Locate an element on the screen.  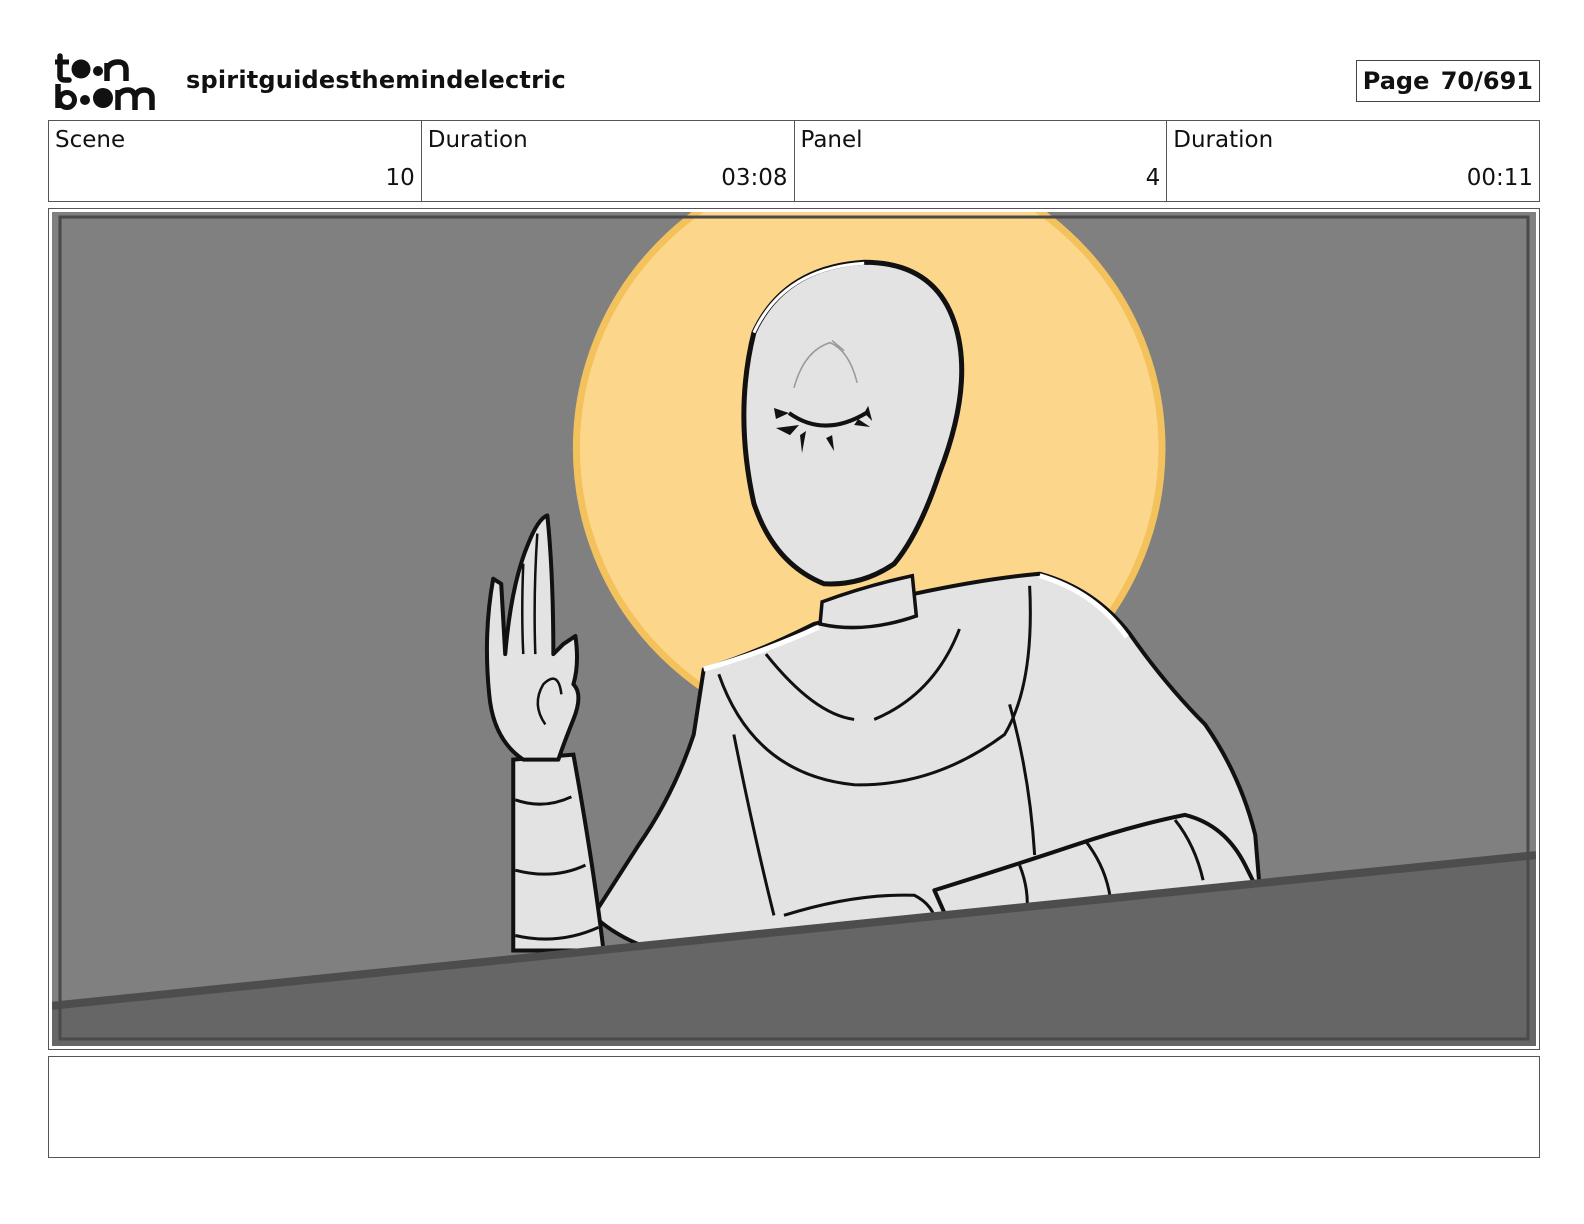
storyboard-header: spiritguidesthemindelectric Page 70/691 is located at coordinates (794, 83).